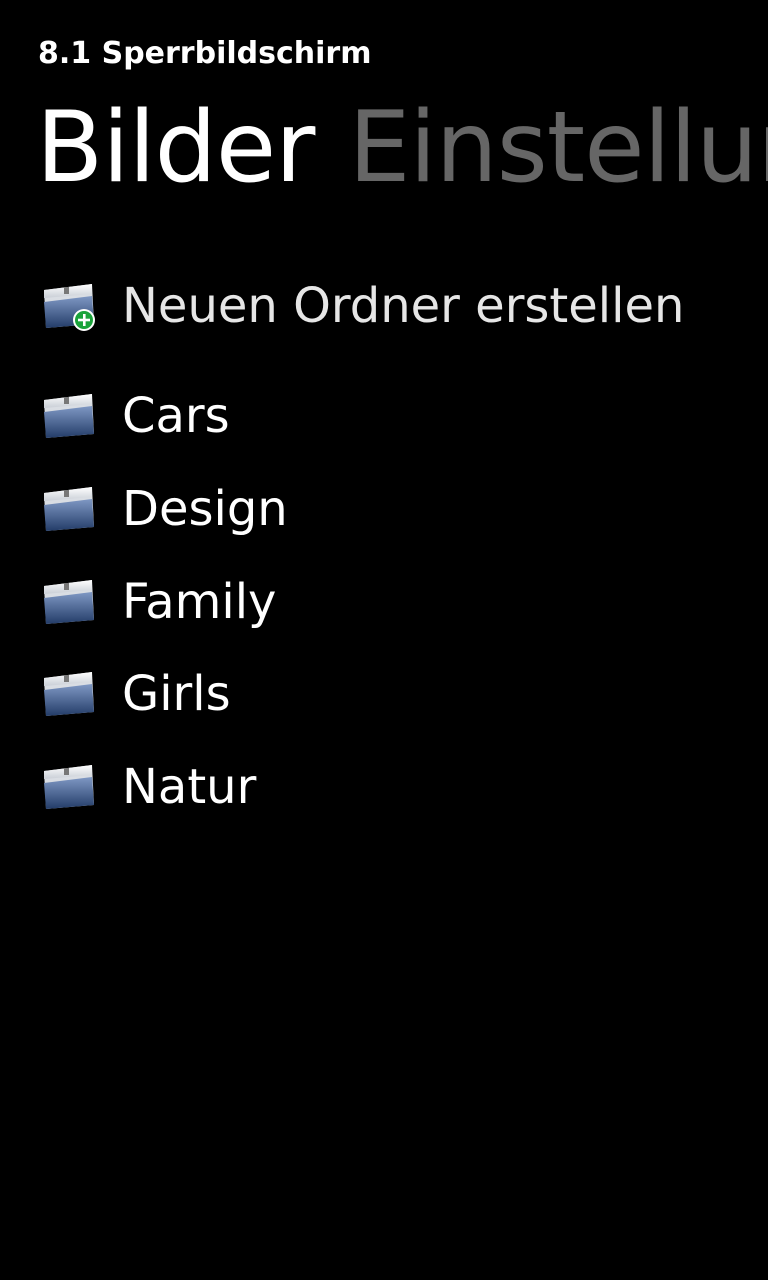 The width and height of the screenshot is (768, 1280). What do you see at coordinates (205, 53) in the screenshot?
I see `app-title: 8.1 Sperrbildschirm` at bounding box center [205, 53].